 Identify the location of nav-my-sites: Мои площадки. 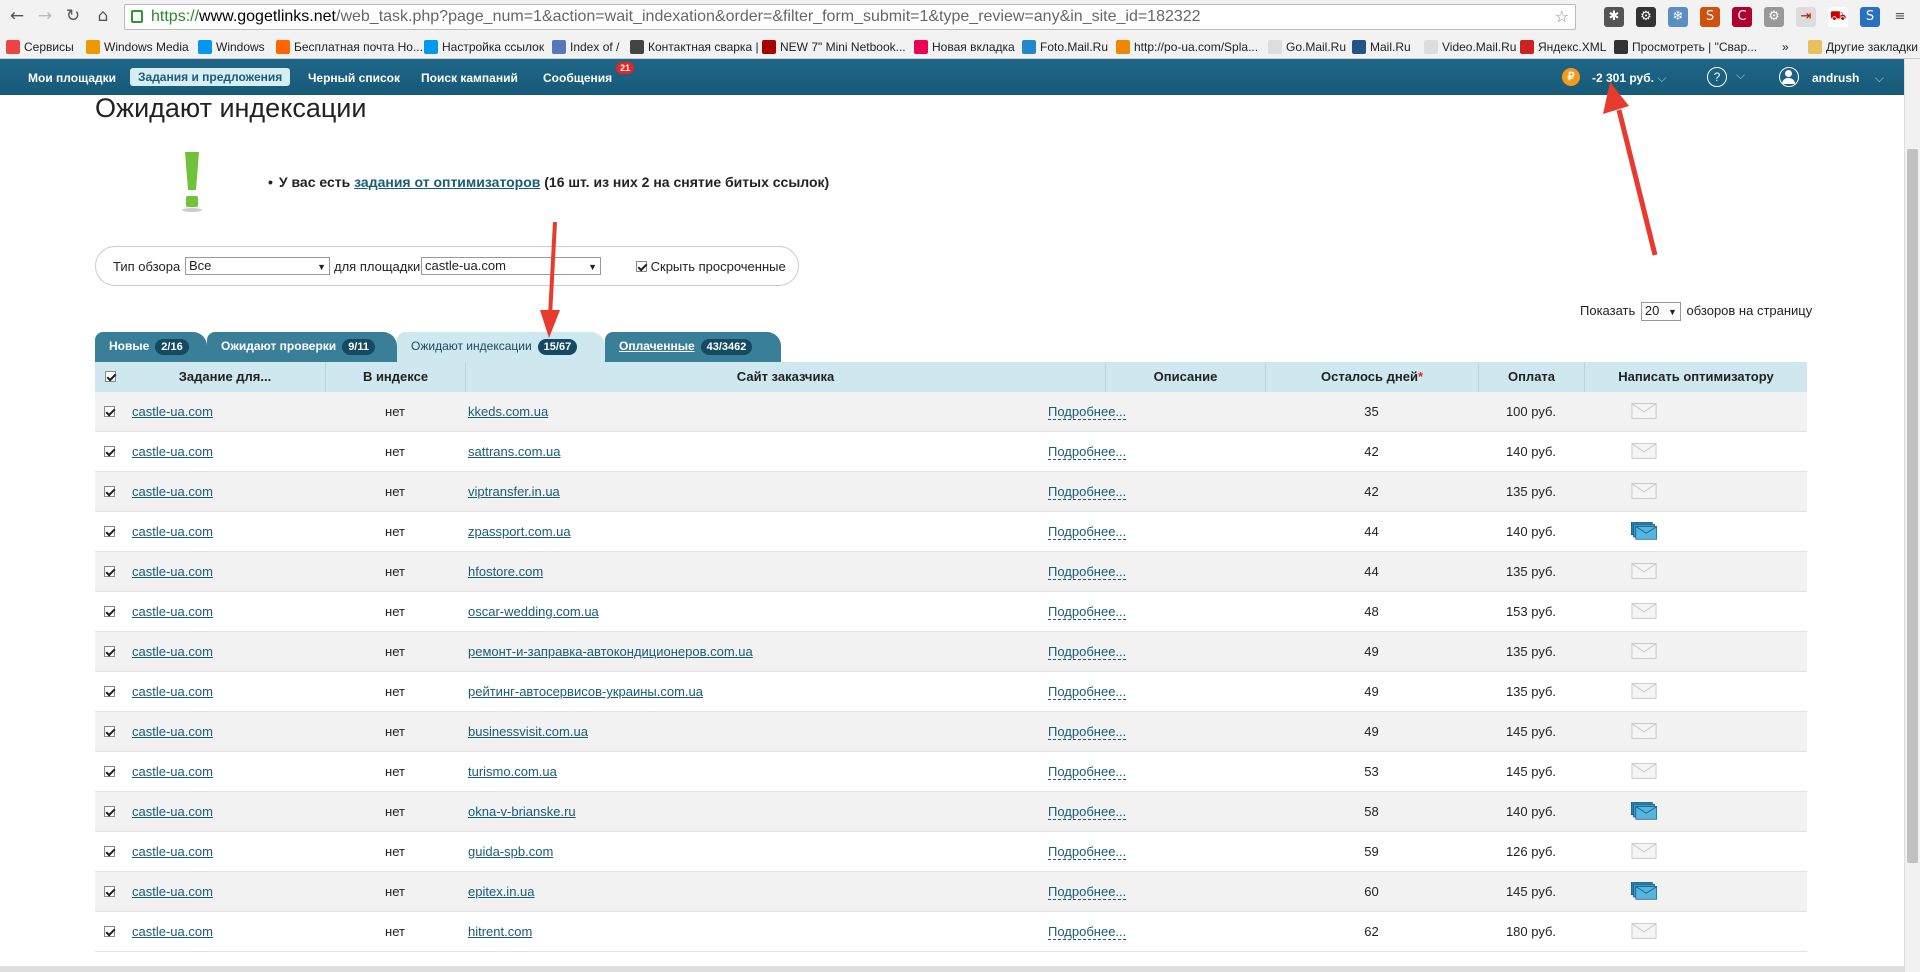
(72, 78).